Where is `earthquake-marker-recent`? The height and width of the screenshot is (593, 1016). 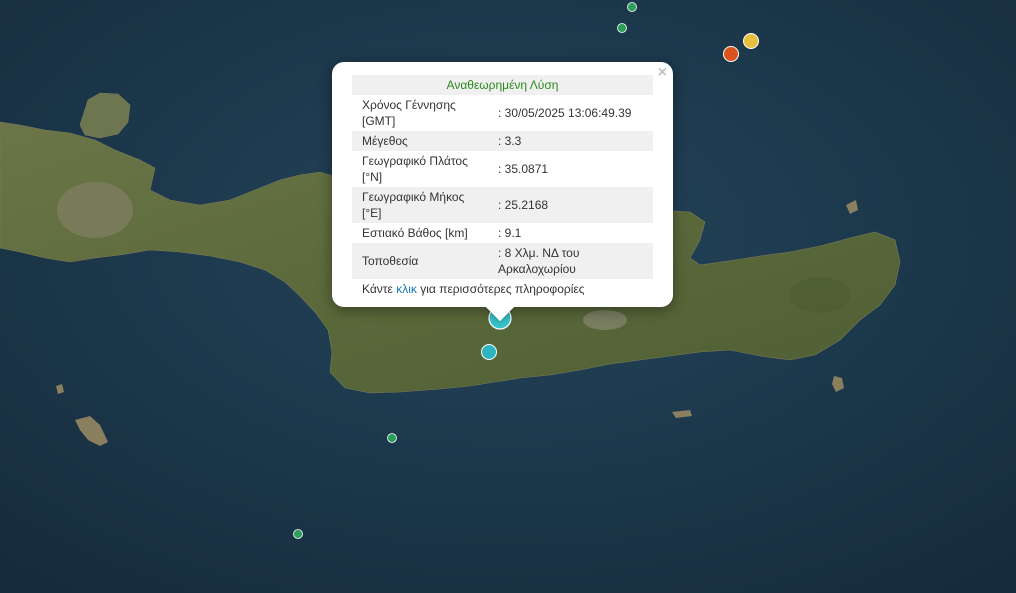
earthquake-marker-recent is located at coordinates (489, 352).